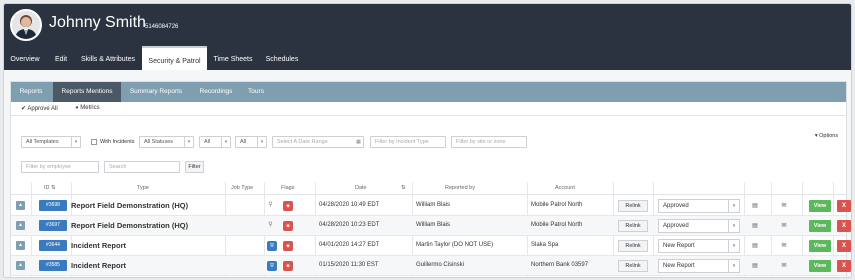 This screenshot has width=855, height=280. What do you see at coordinates (460, 188) in the screenshot?
I see `col-reported-by: Reported by` at bounding box center [460, 188].